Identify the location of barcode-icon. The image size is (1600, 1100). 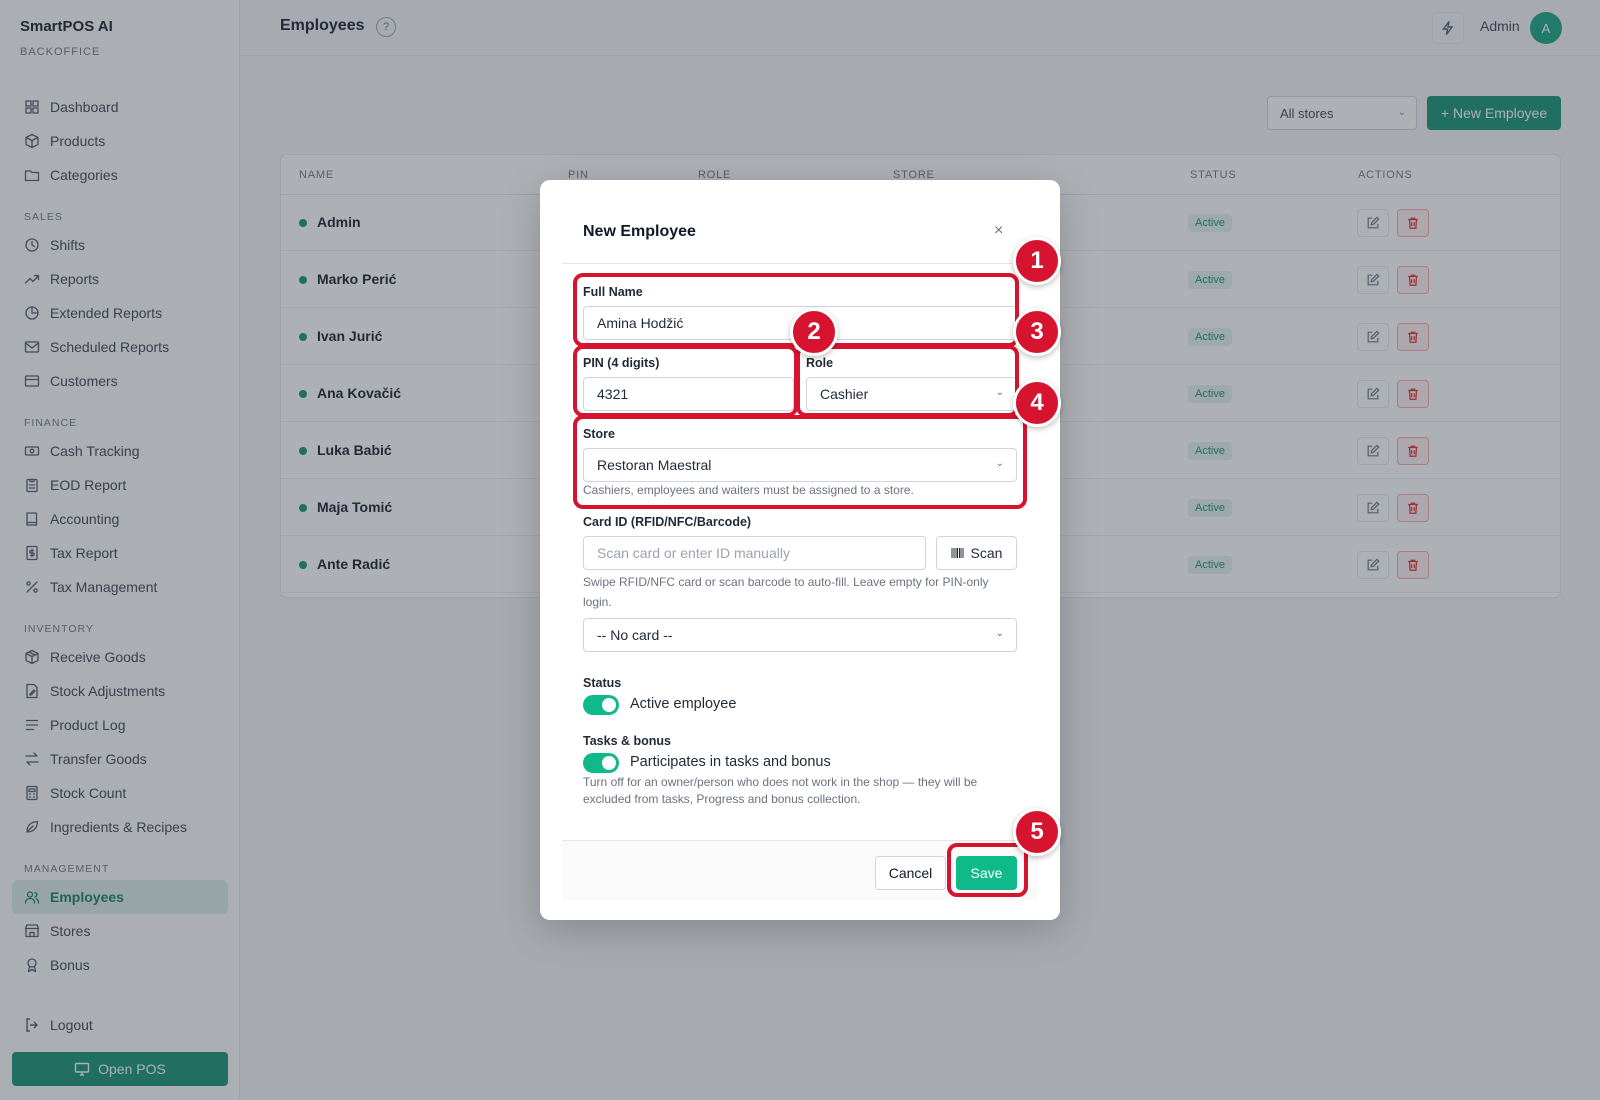
(957, 553).